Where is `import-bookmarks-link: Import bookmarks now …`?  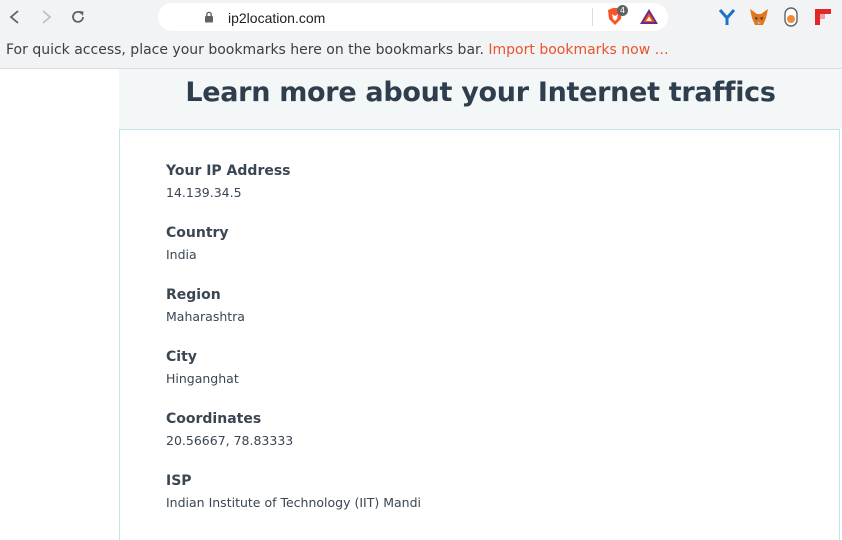
import-bookmarks-link: Import bookmarks now … is located at coordinates (578, 50).